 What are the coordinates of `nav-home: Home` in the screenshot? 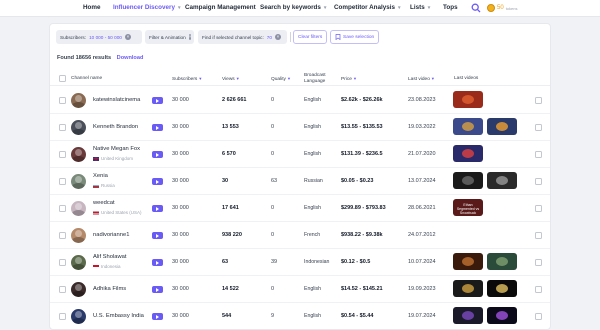 It's located at (92, 7).